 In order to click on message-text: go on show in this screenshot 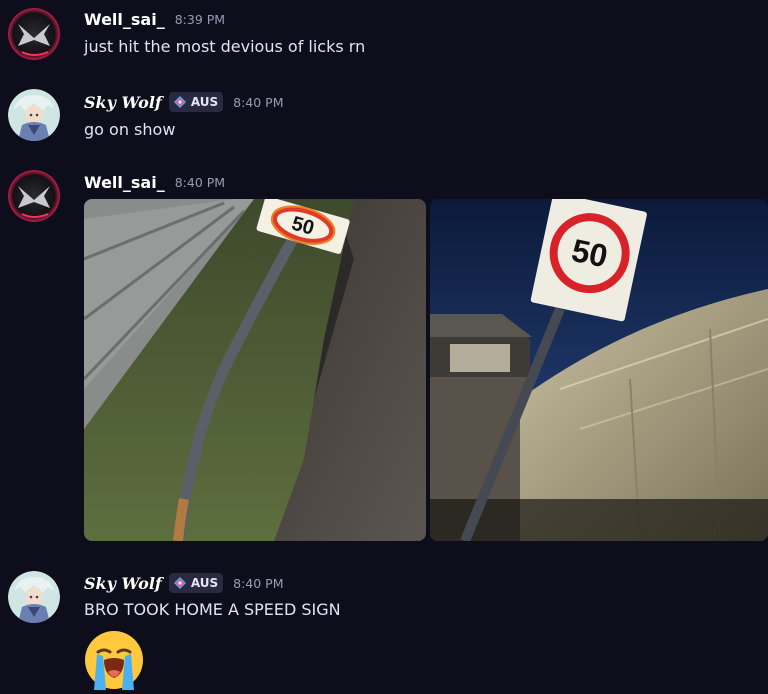, I will do `click(130, 129)`.